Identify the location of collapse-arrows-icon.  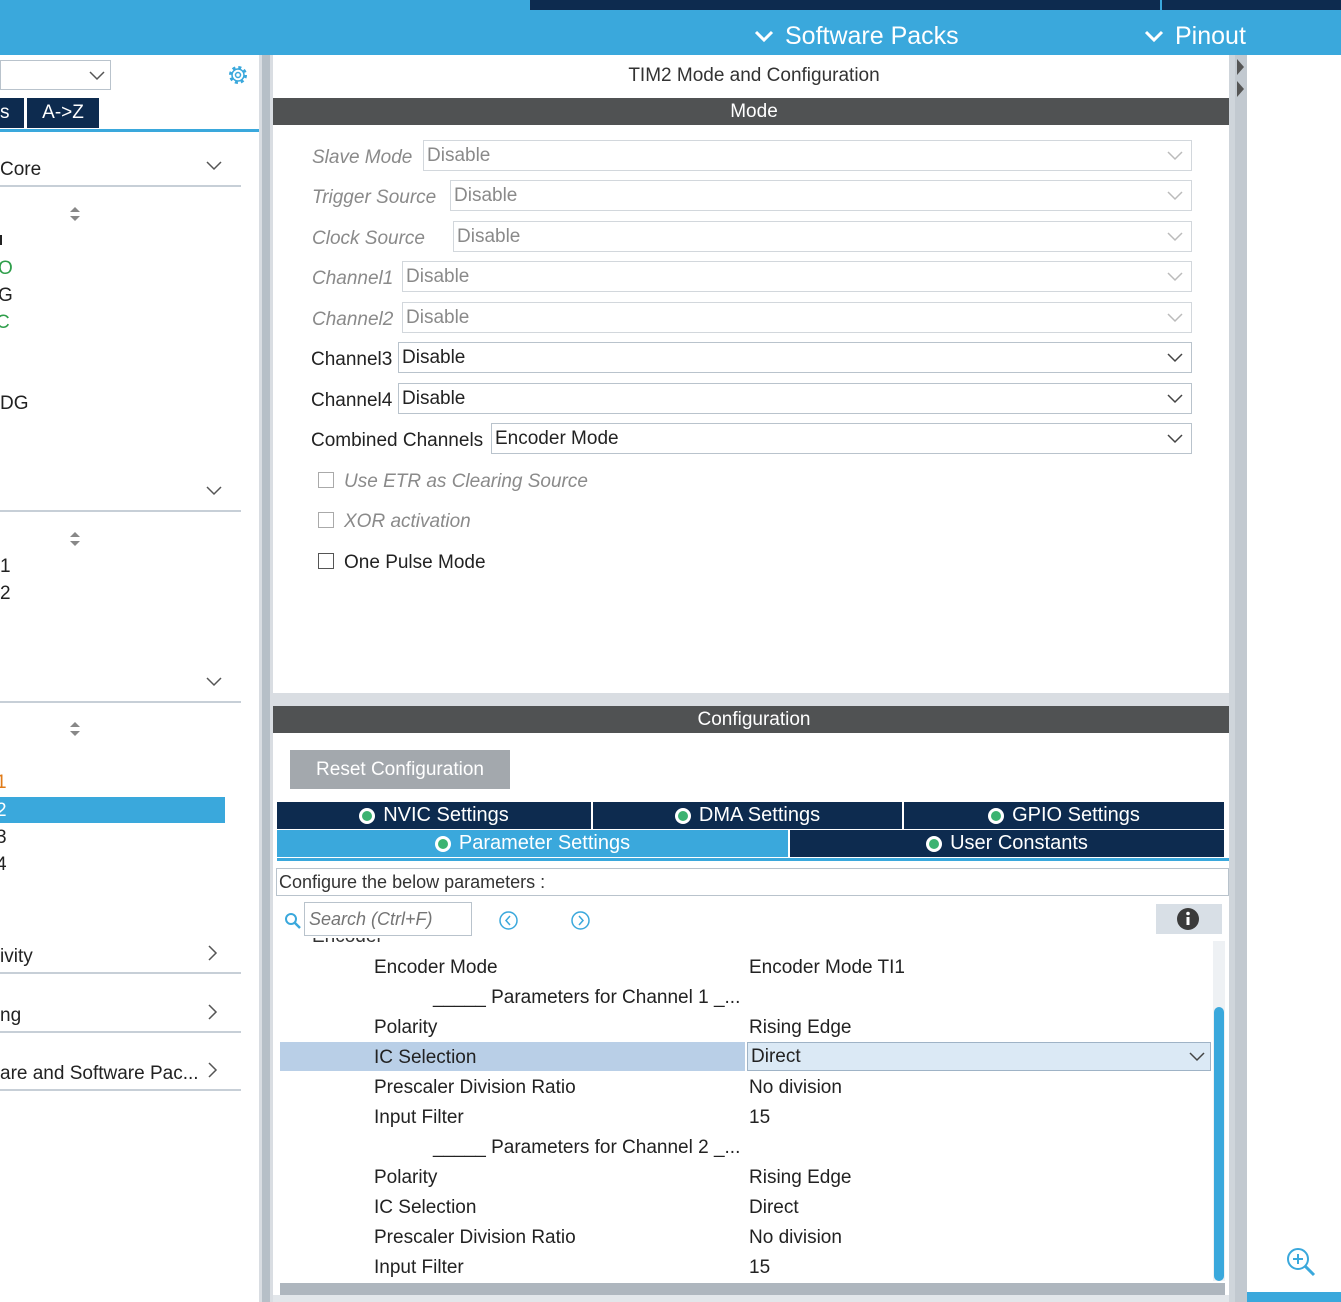
(1240, 79).